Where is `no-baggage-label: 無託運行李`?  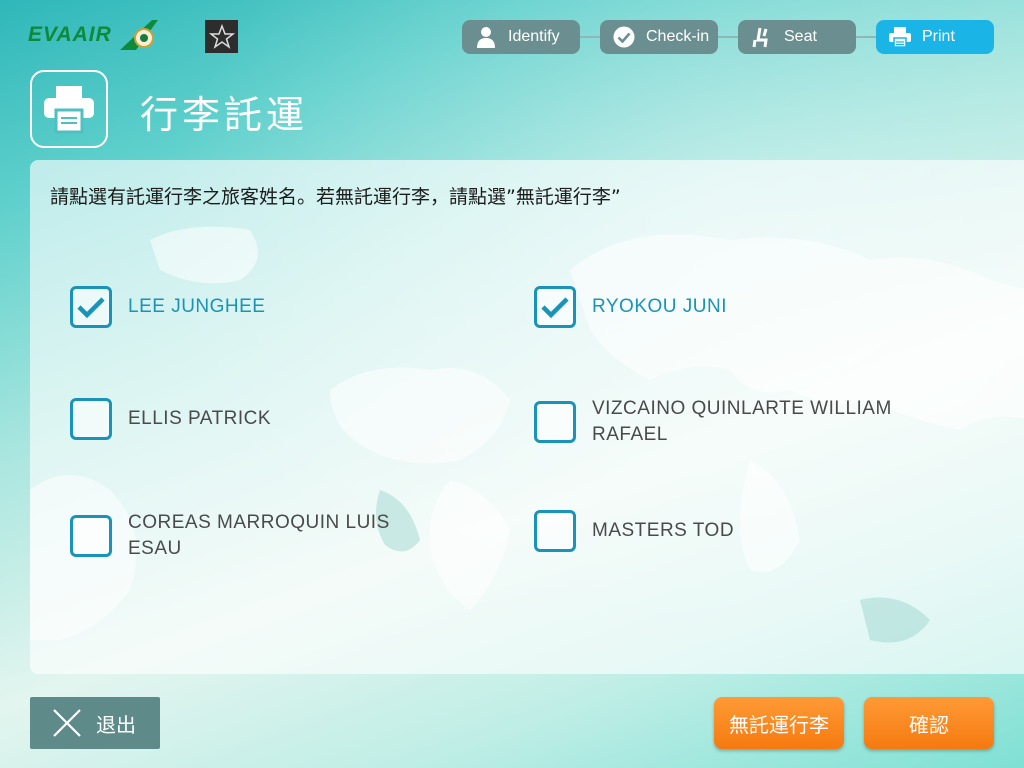
no-baggage-label: 無託運行李 is located at coordinates (779, 724).